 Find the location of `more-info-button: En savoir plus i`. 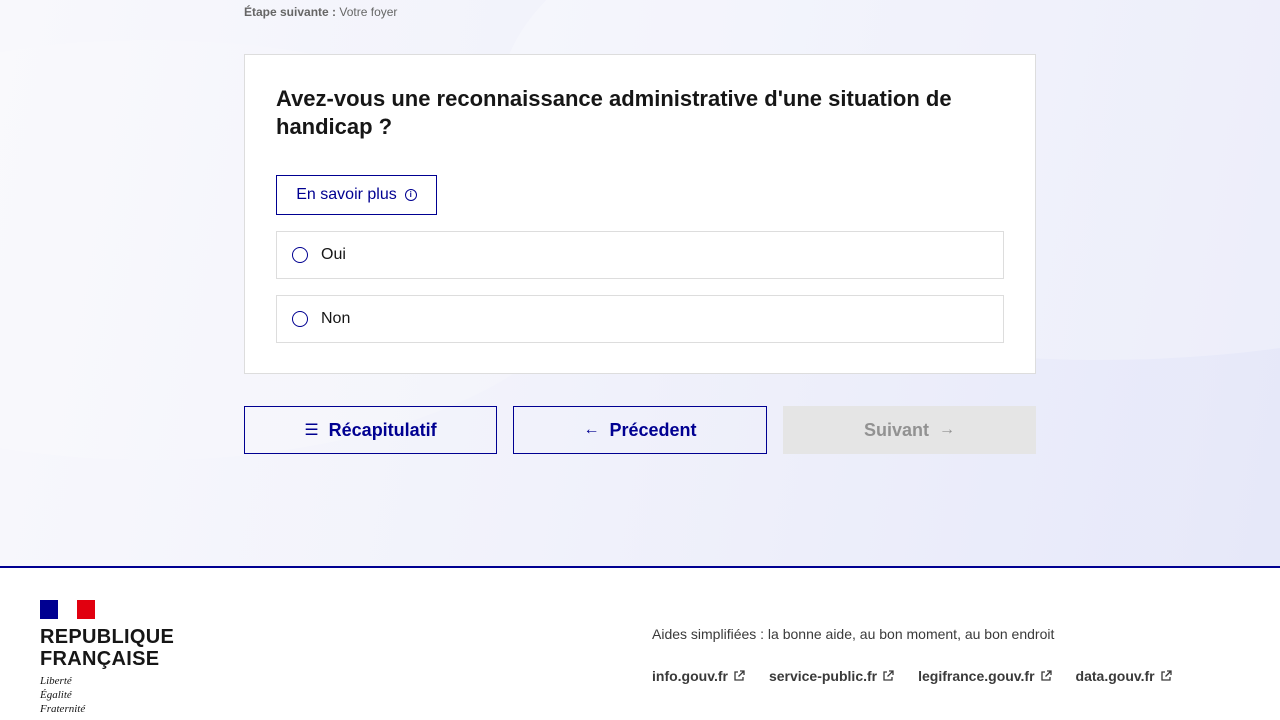

more-info-button: En savoir plus i is located at coordinates (356, 195).